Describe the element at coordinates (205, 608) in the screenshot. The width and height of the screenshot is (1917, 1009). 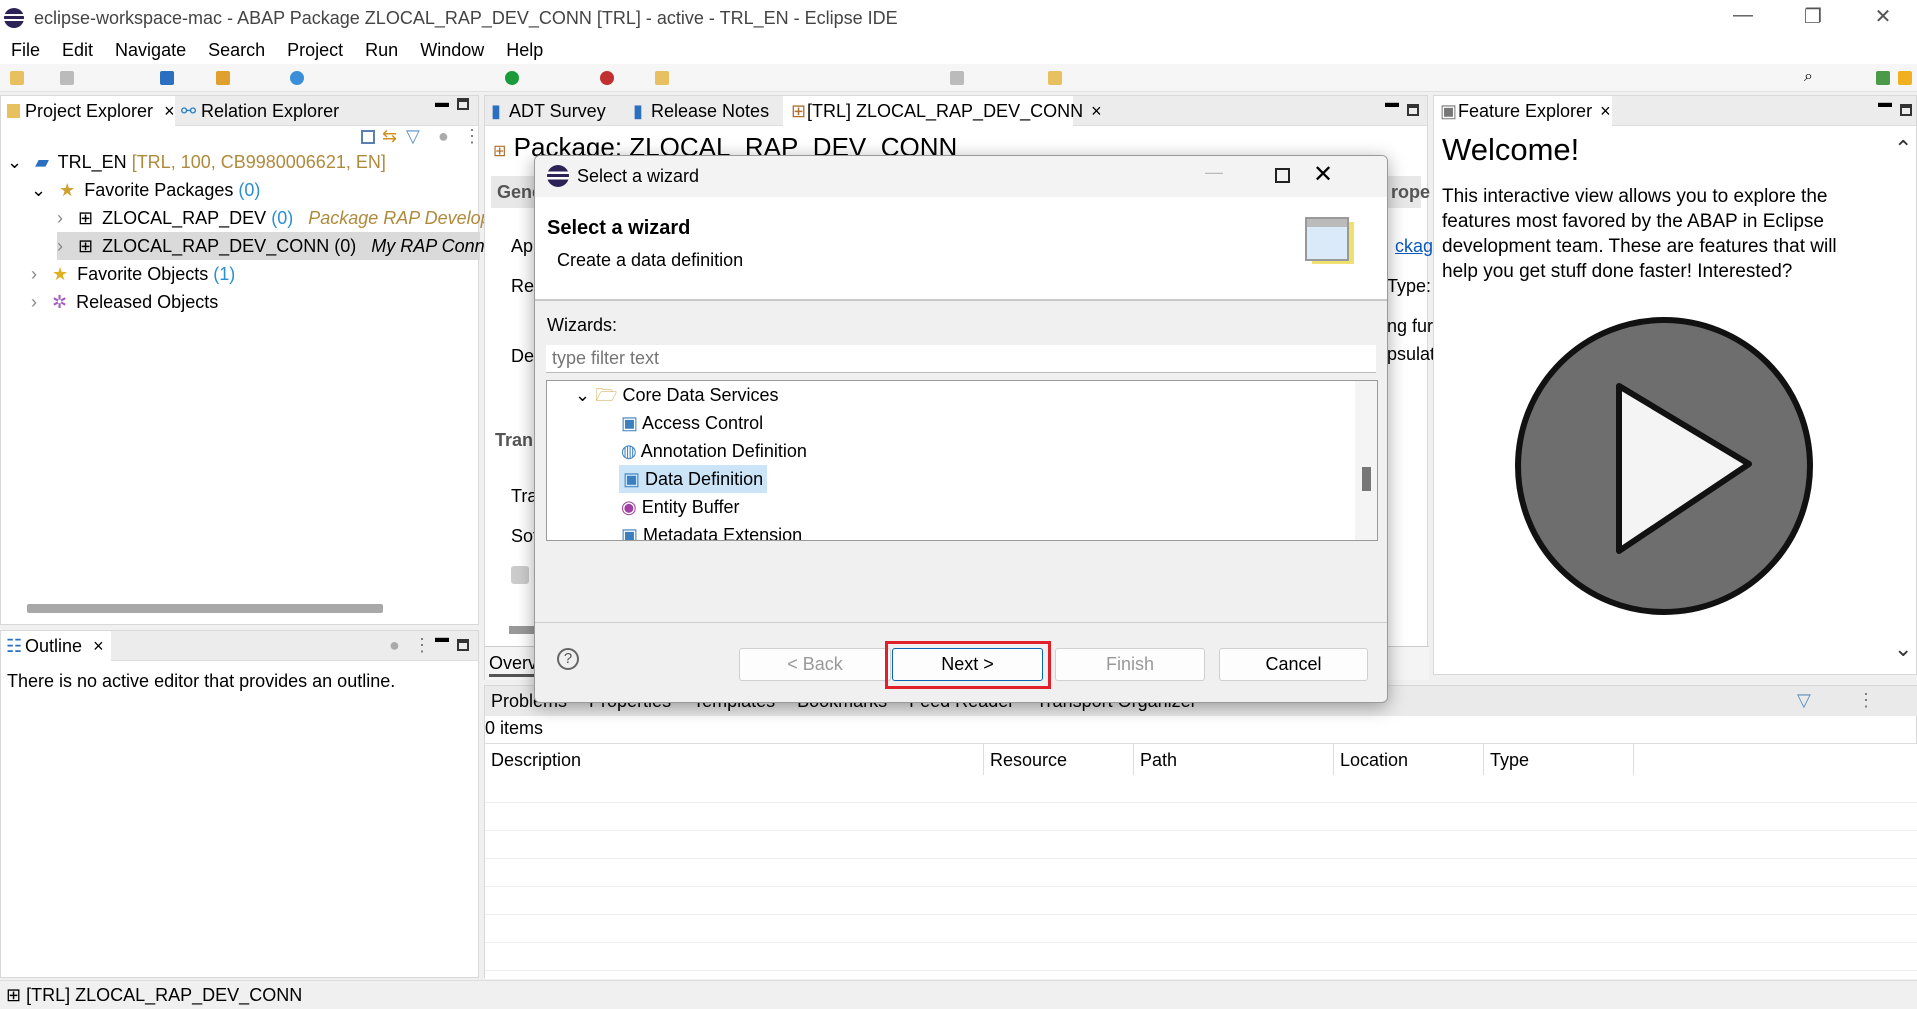
I see `horizontal-scrollbar` at that location.